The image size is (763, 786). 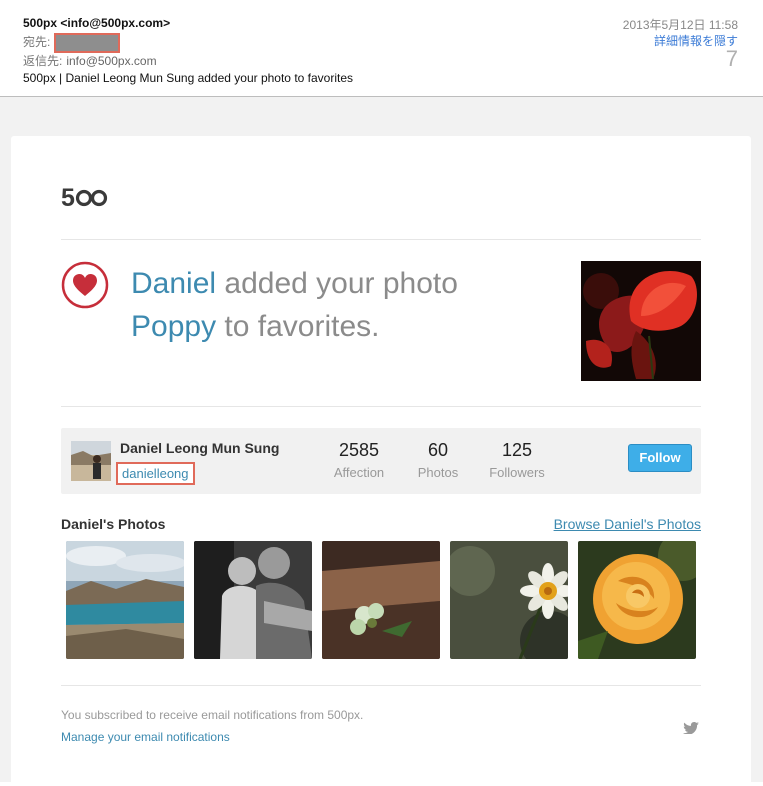 I want to click on stat-value: 2585, so click(x=359, y=450).